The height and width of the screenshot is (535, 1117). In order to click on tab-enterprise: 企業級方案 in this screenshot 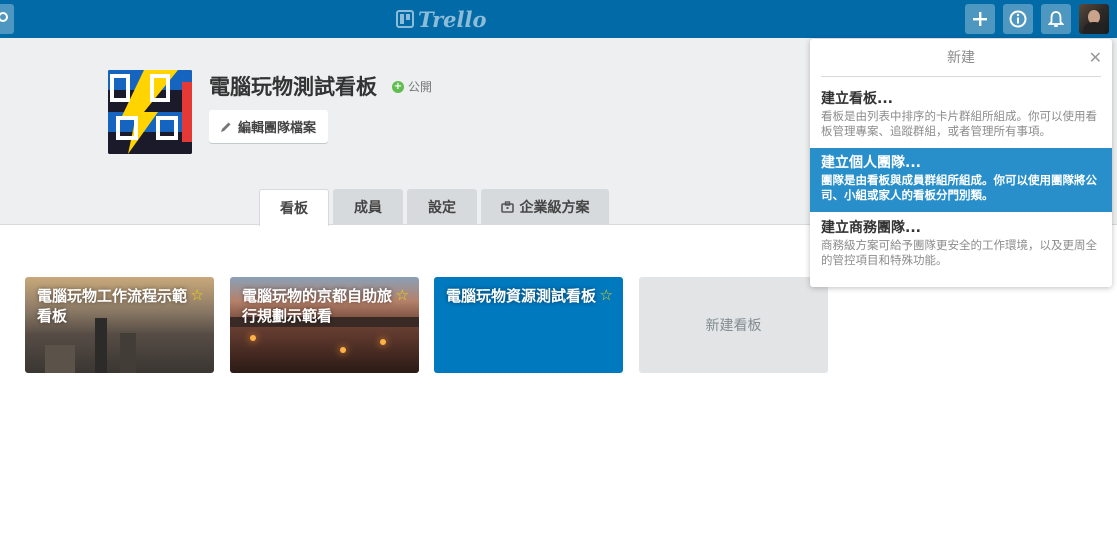, I will do `click(545, 207)`.